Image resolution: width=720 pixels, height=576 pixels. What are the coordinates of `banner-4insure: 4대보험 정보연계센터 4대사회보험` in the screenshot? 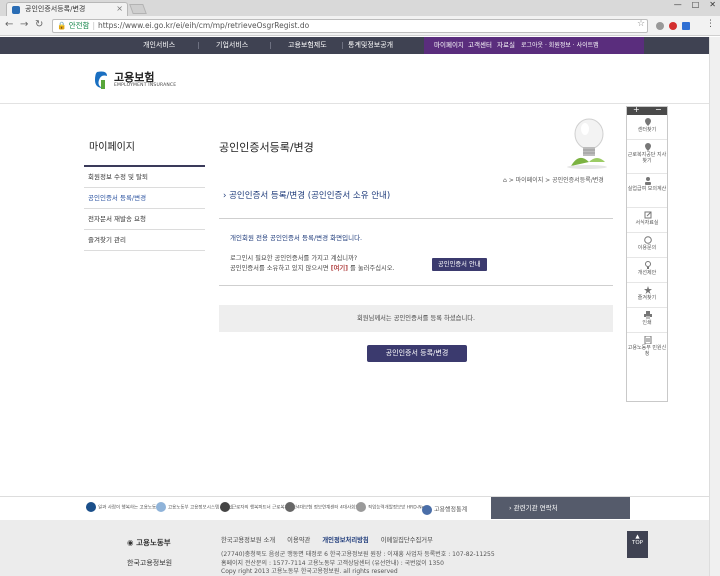 It's located at (324, 507).